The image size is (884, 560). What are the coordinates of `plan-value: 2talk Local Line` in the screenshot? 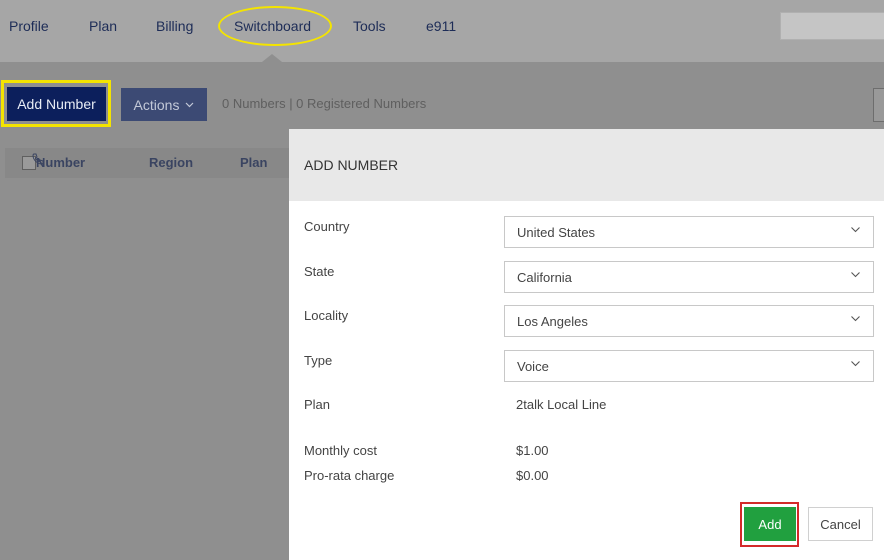 It's located at (561, 404).